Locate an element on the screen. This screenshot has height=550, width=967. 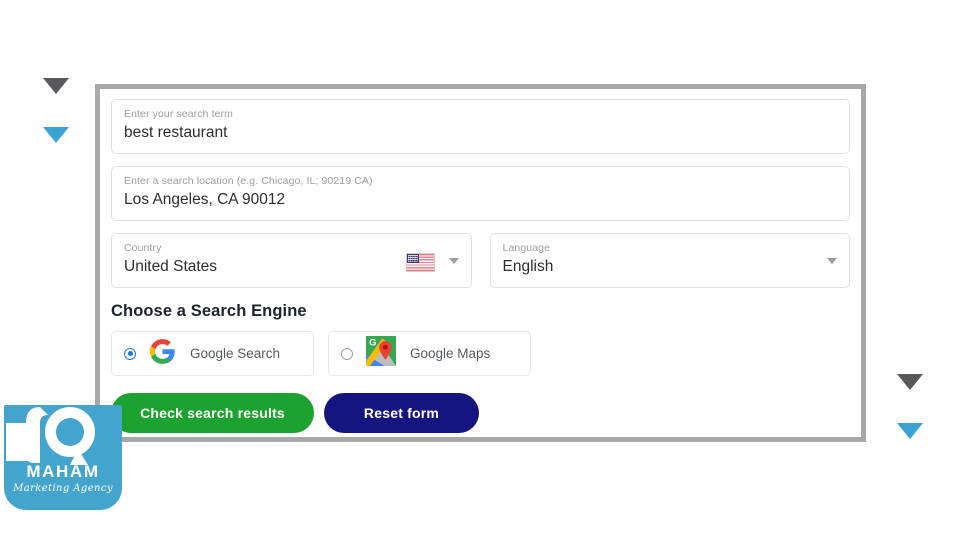
triangle-top-left-dark-icon is located at coordinates (56, 86).